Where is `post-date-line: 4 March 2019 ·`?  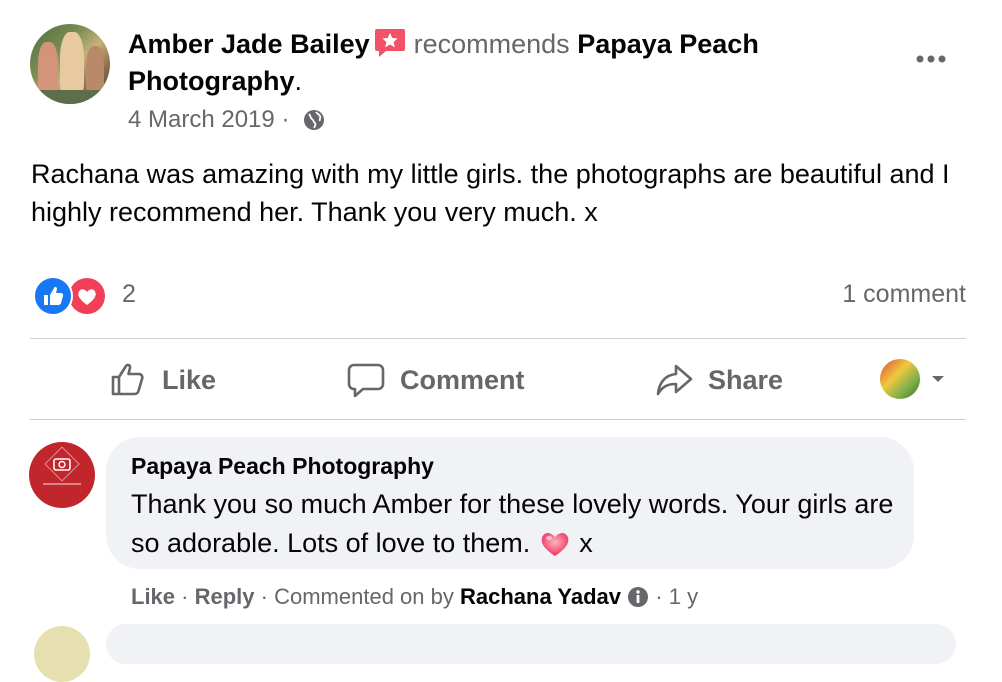
post-date-line: 4 March 2019 · is located at coordinates (227, 122).